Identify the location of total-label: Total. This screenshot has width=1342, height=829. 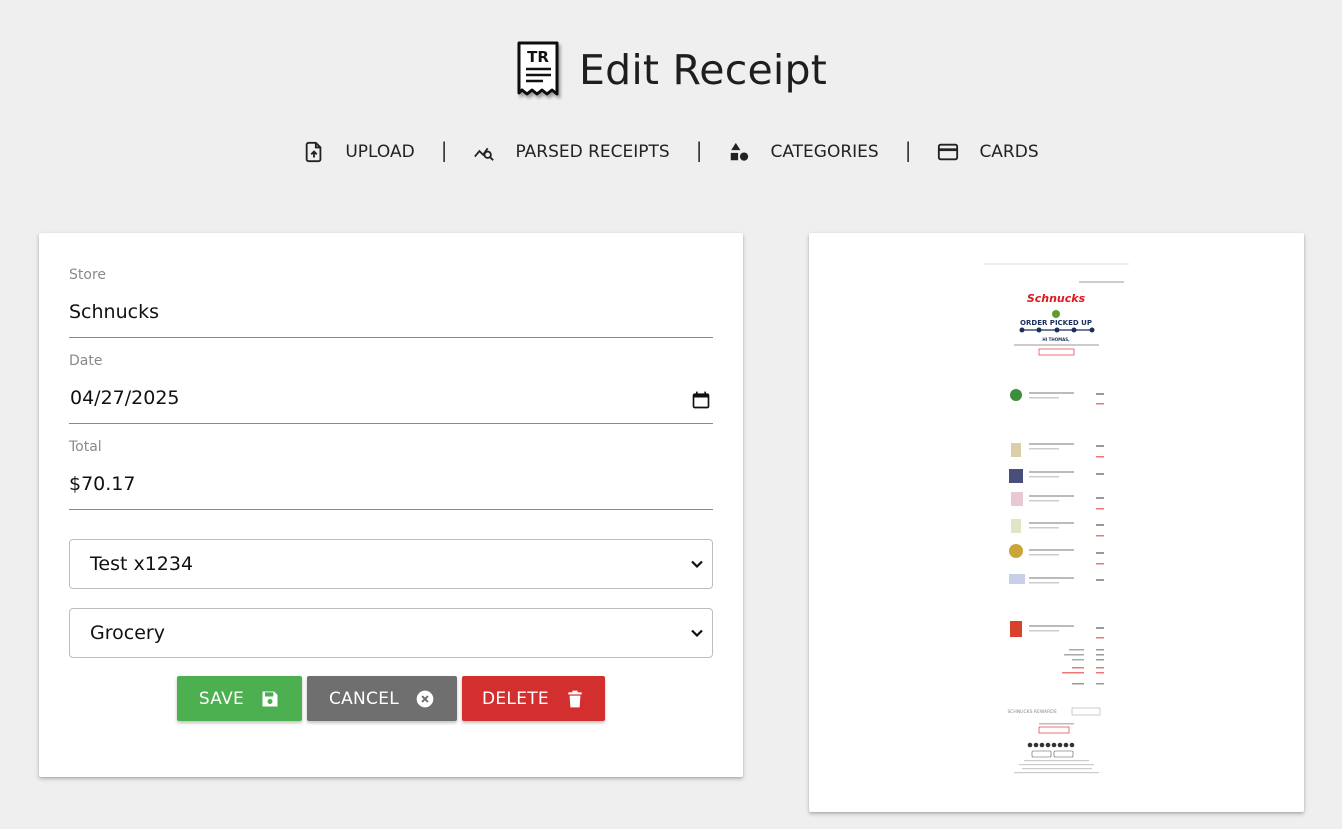
(85, 447).